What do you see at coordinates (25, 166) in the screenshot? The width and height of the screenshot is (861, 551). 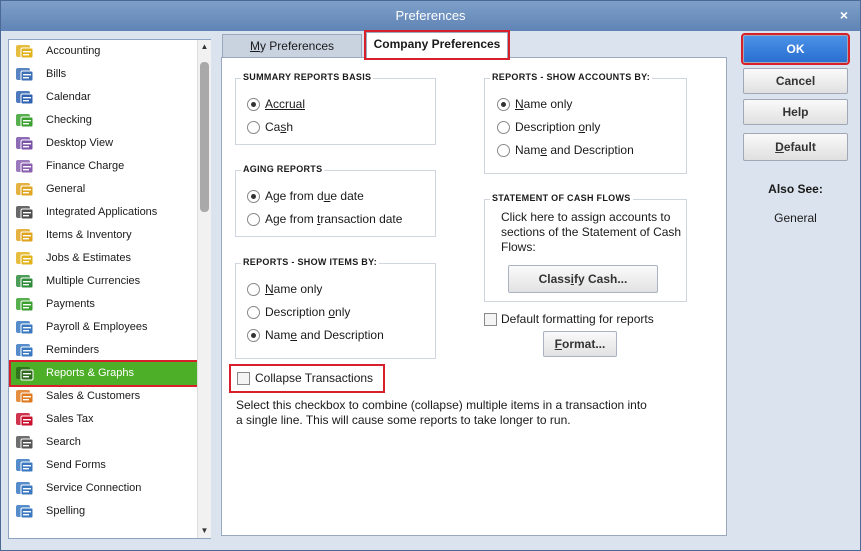 I see `finance-charge-icon` at bounding box center [25, 166].